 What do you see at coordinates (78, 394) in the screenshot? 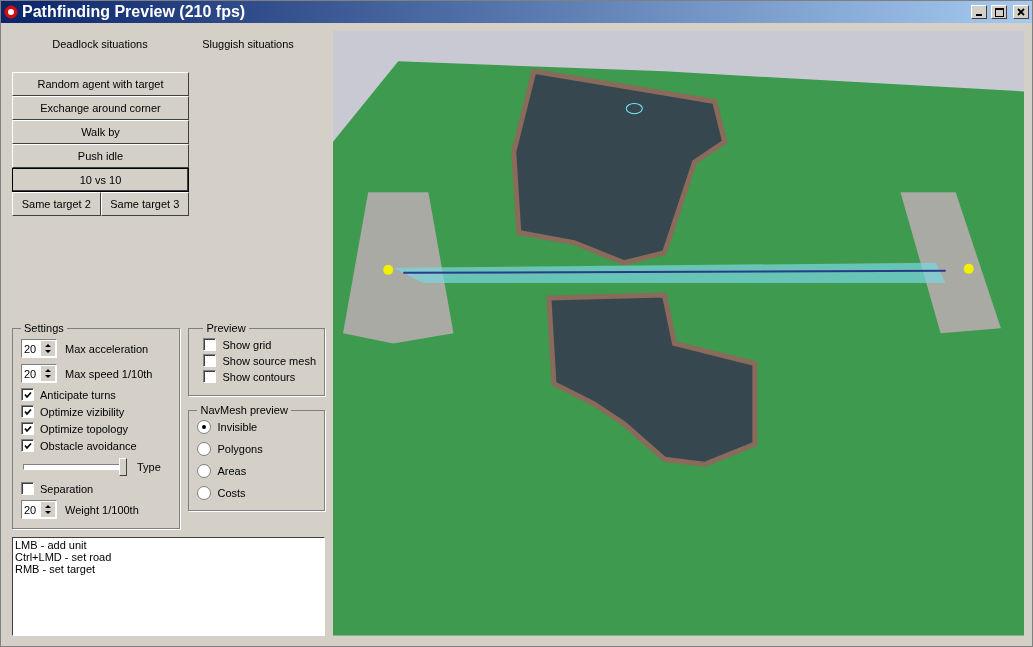
I see `checkbox-label: Anticipate turns` at bounding box center [78, 394].